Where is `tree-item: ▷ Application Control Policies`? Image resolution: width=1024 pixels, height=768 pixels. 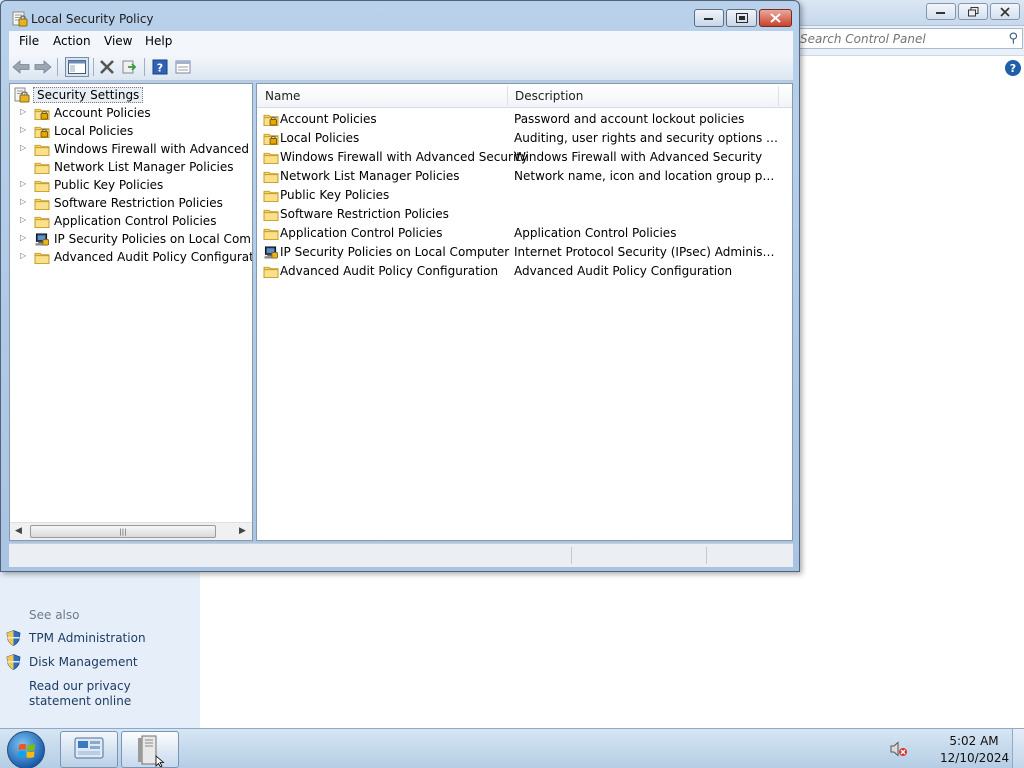 tree-item: ▷ Application Control Policies is located at coordinates (118, 221).